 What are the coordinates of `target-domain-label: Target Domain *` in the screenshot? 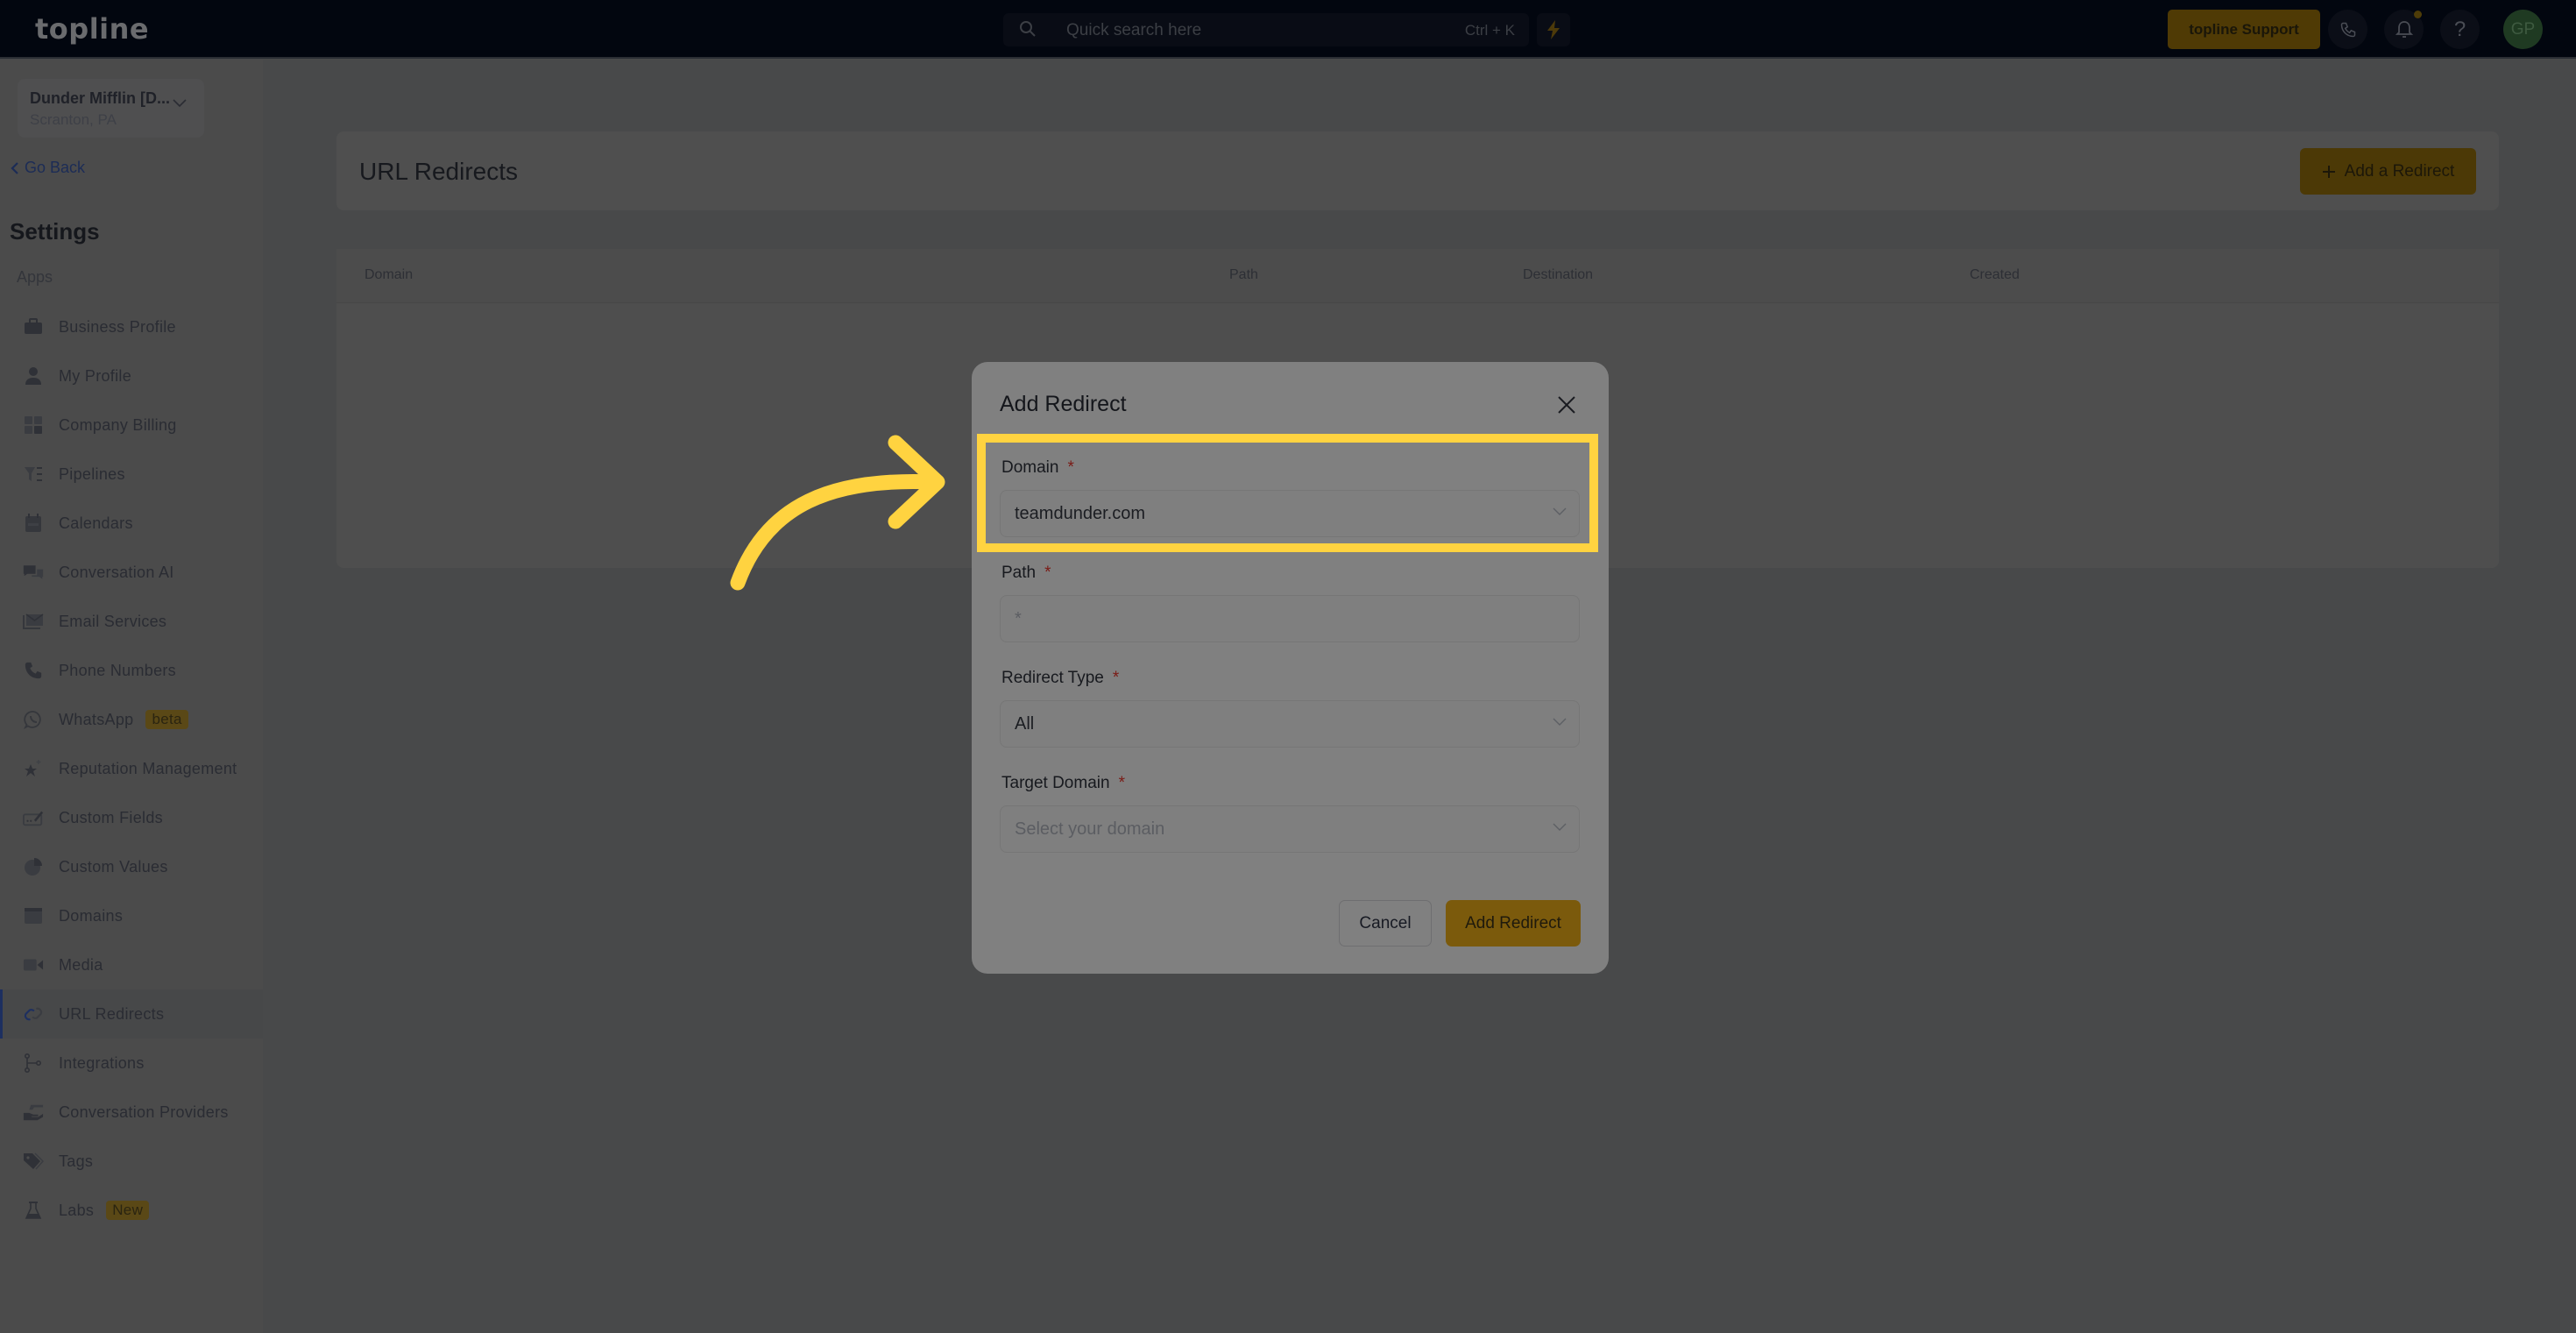 It's located at (1063, 783).